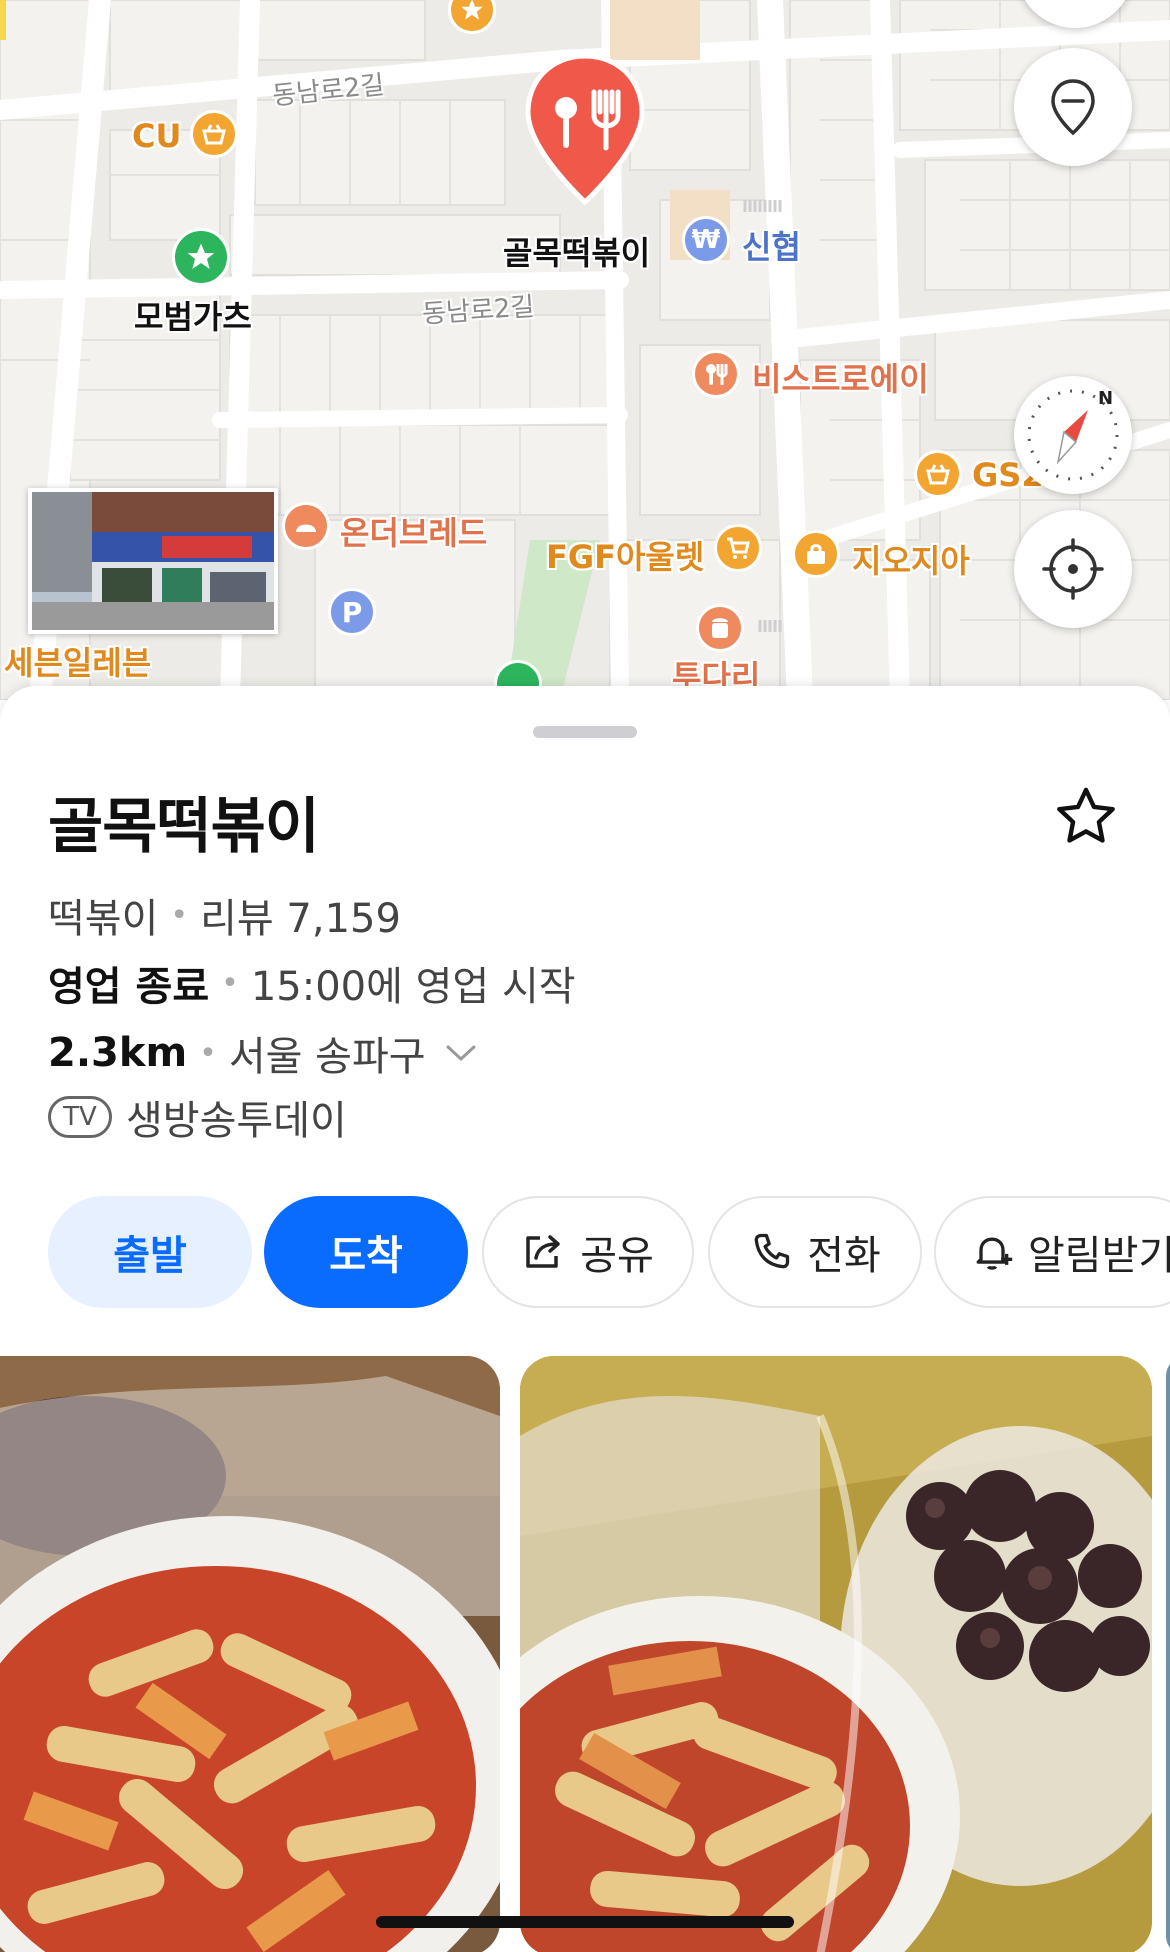 The image size is (1170, 1952). I want to click on compass-north-label: N, so click(1105, 398).